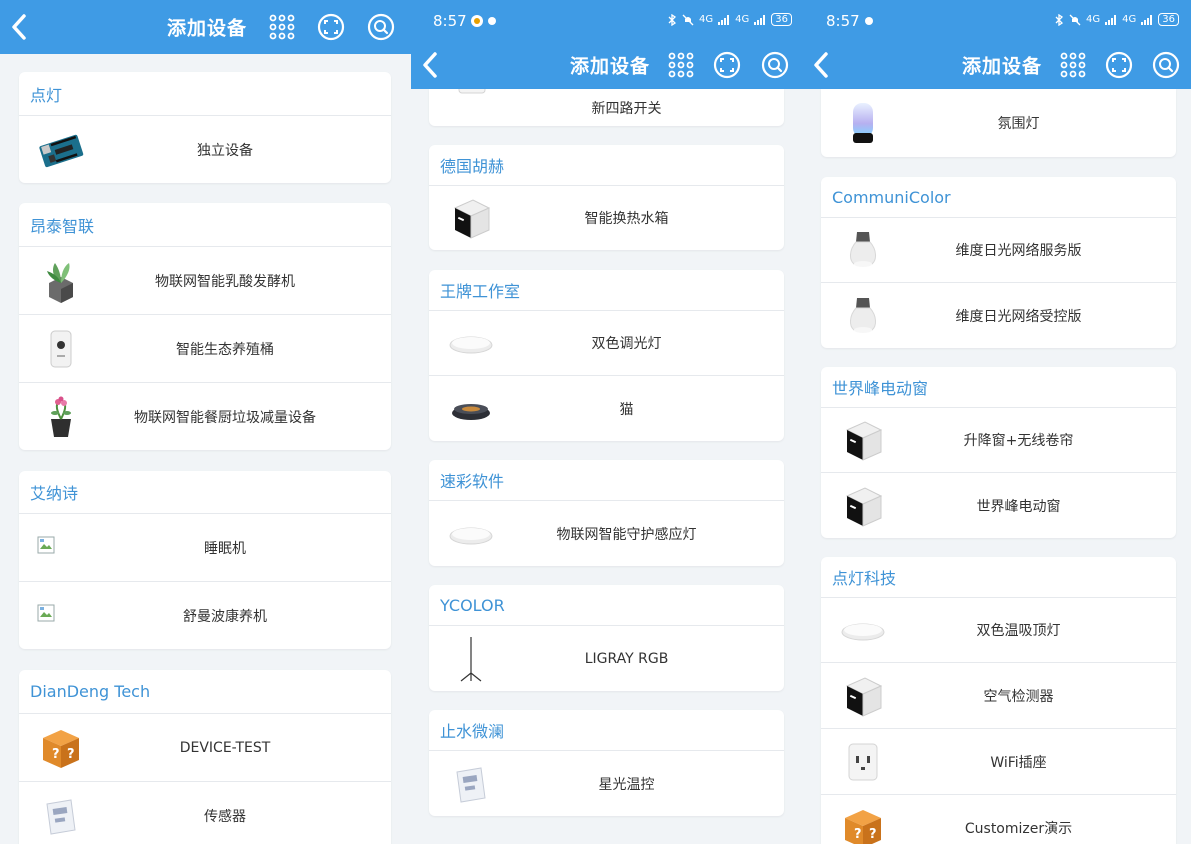  Describe the element at coordinates (606, 408) in the screenshot. I see `device-item: 猫` at that location.